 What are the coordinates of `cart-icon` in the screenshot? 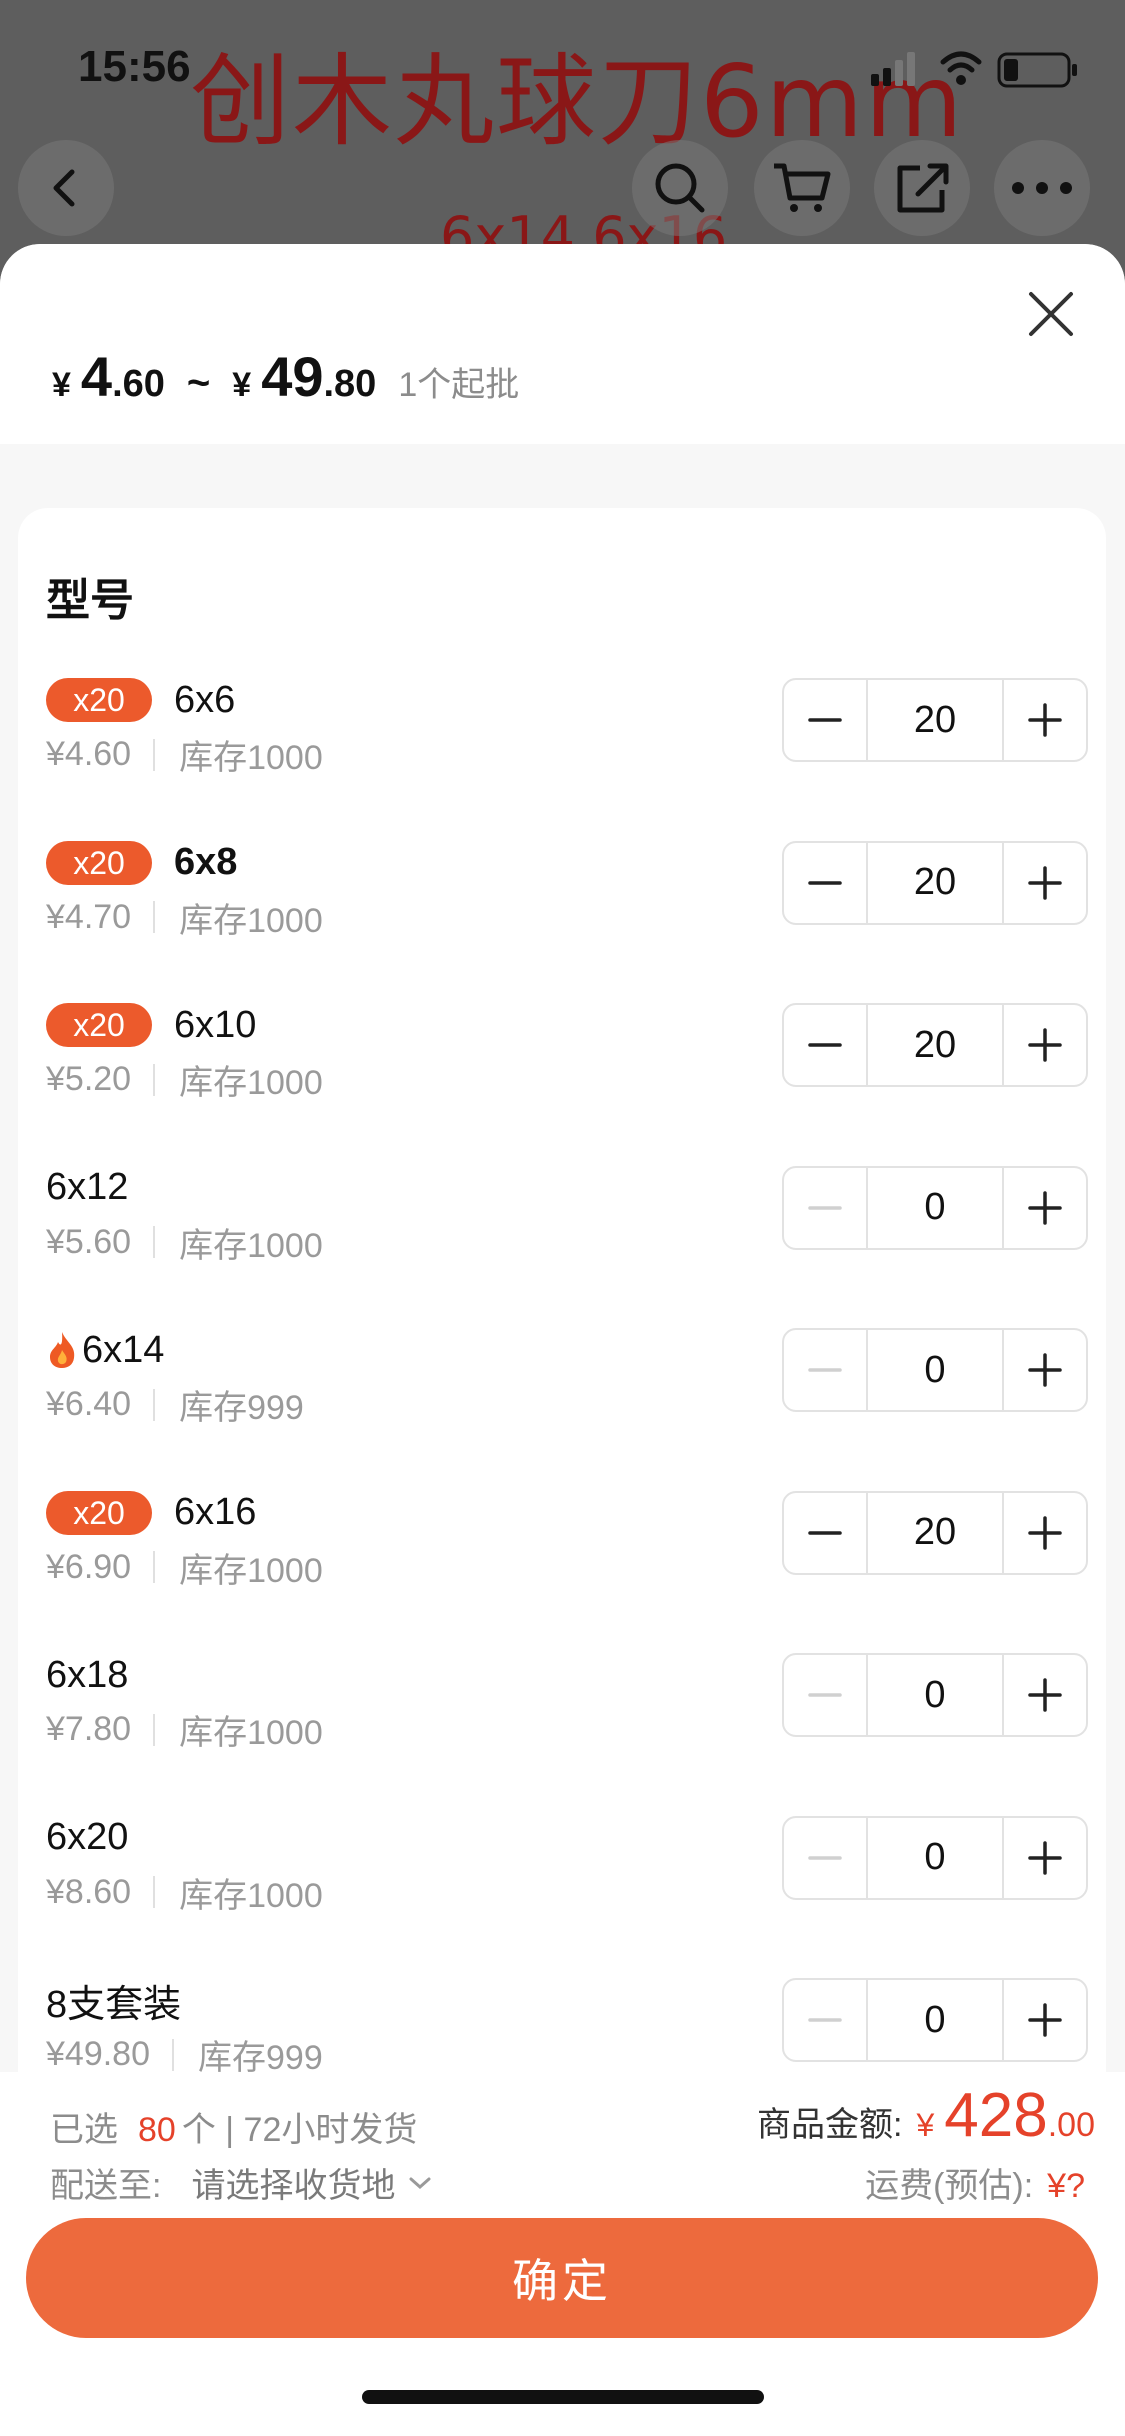 It's located at (802, 187).